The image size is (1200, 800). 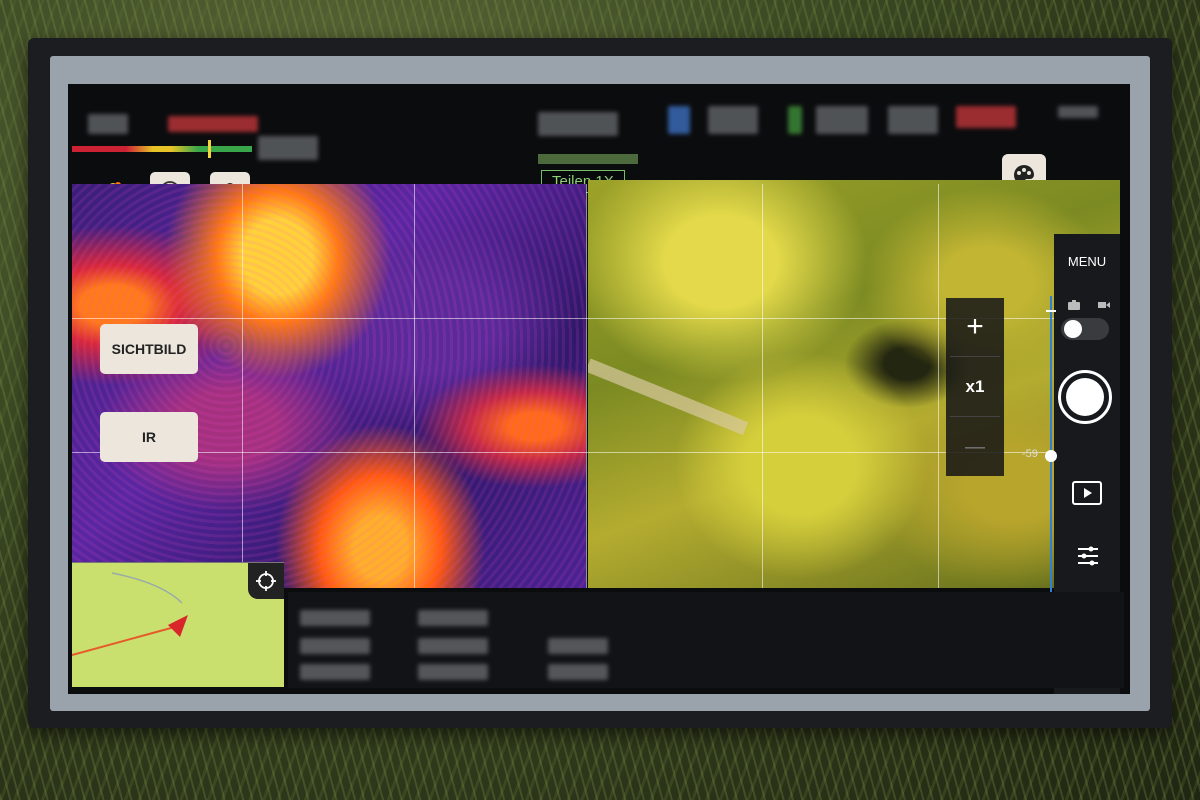 I want to click on signal-strength-bar, so click(x=162, y=149).